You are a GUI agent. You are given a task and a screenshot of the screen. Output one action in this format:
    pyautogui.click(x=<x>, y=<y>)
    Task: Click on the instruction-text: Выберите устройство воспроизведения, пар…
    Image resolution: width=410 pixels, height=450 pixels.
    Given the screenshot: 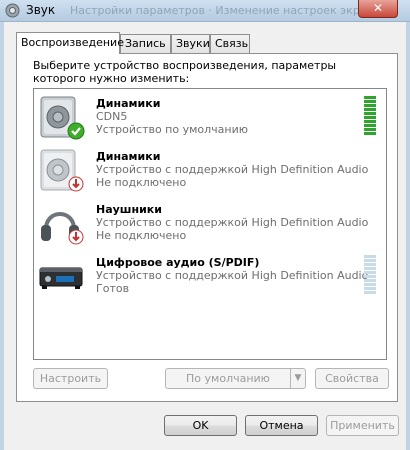 What is the action you would take?
    pyautogui.click(x=185, y=72)
    